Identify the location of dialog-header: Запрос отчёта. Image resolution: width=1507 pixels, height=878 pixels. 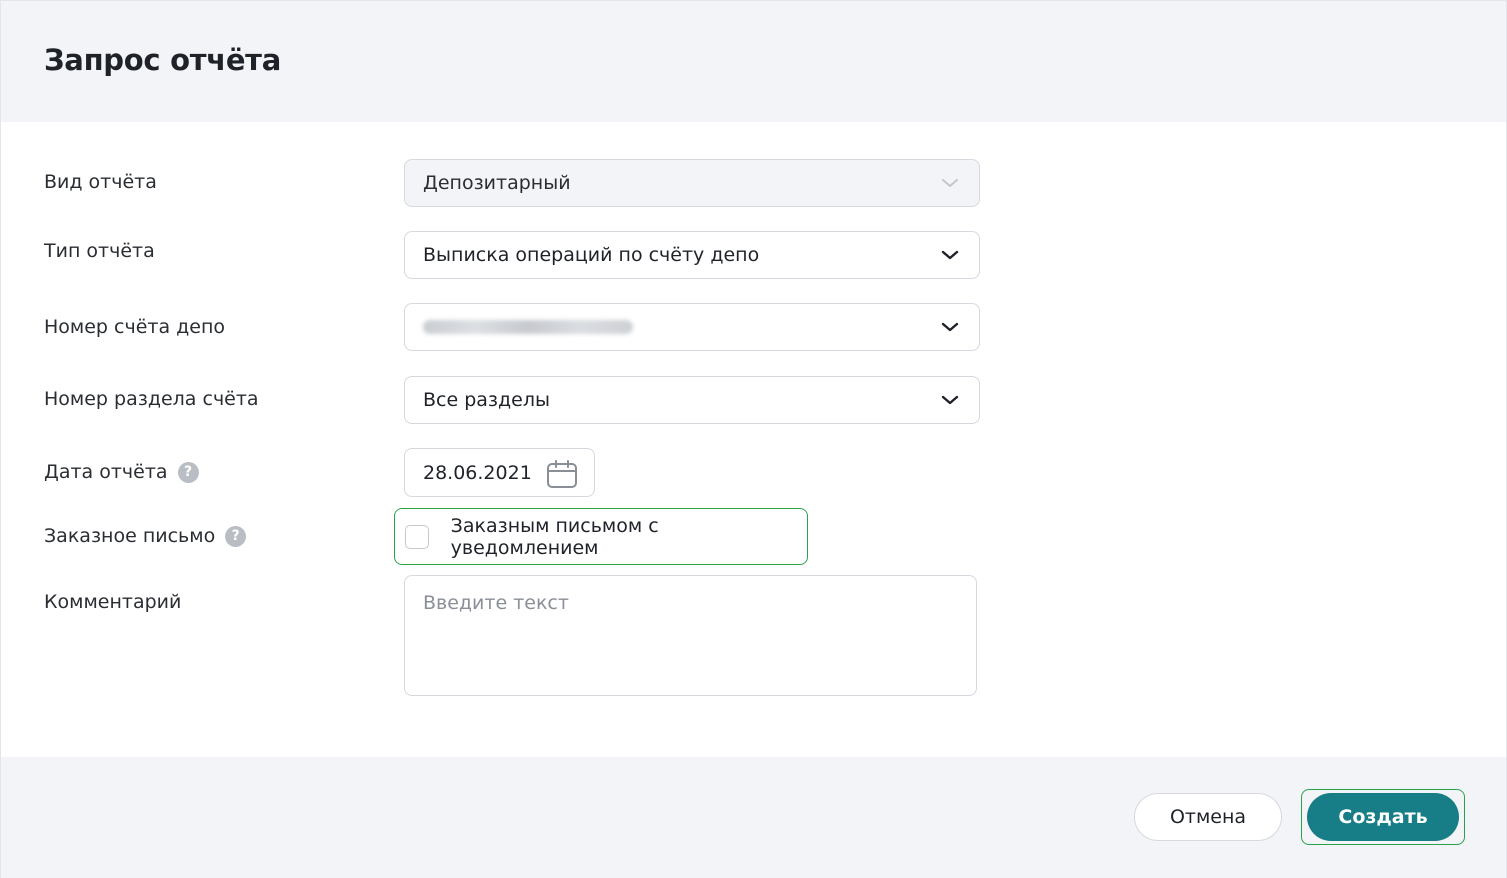
(753, 61).